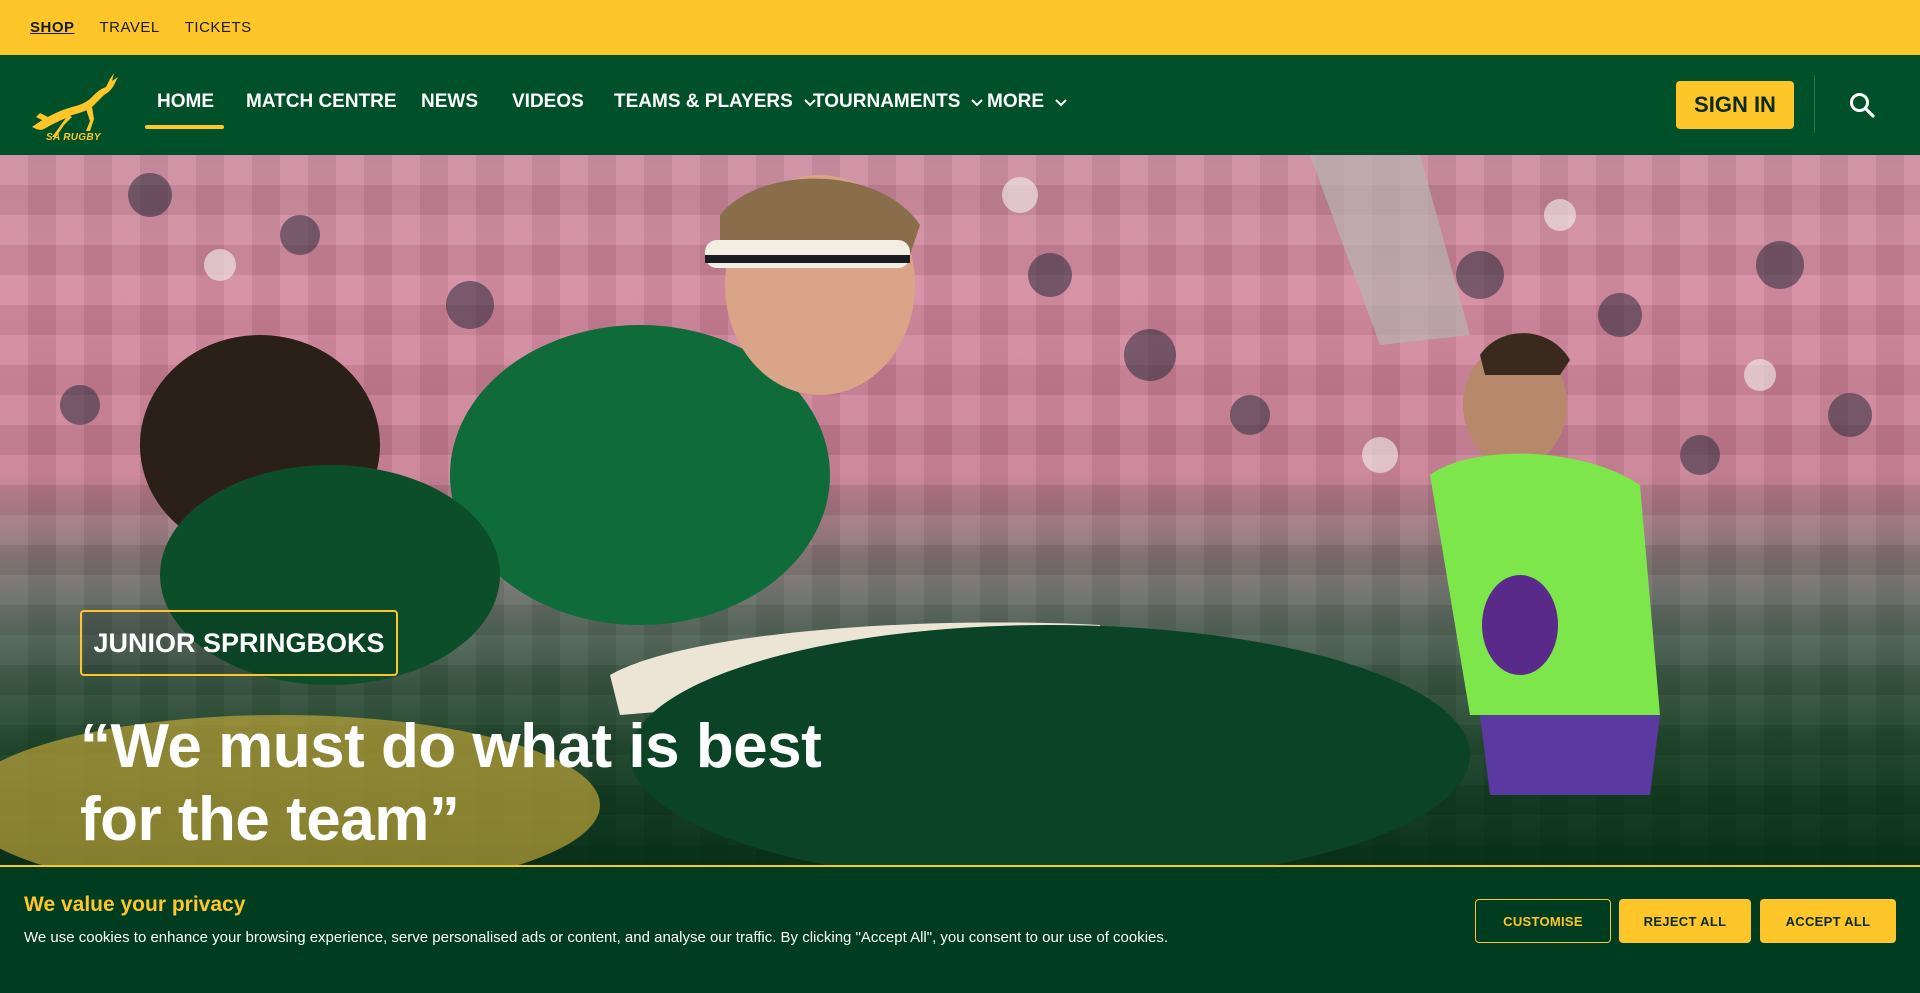 The image size is (1920, 993). I want to click on nav-item-home: HOME, so click(185, 102).